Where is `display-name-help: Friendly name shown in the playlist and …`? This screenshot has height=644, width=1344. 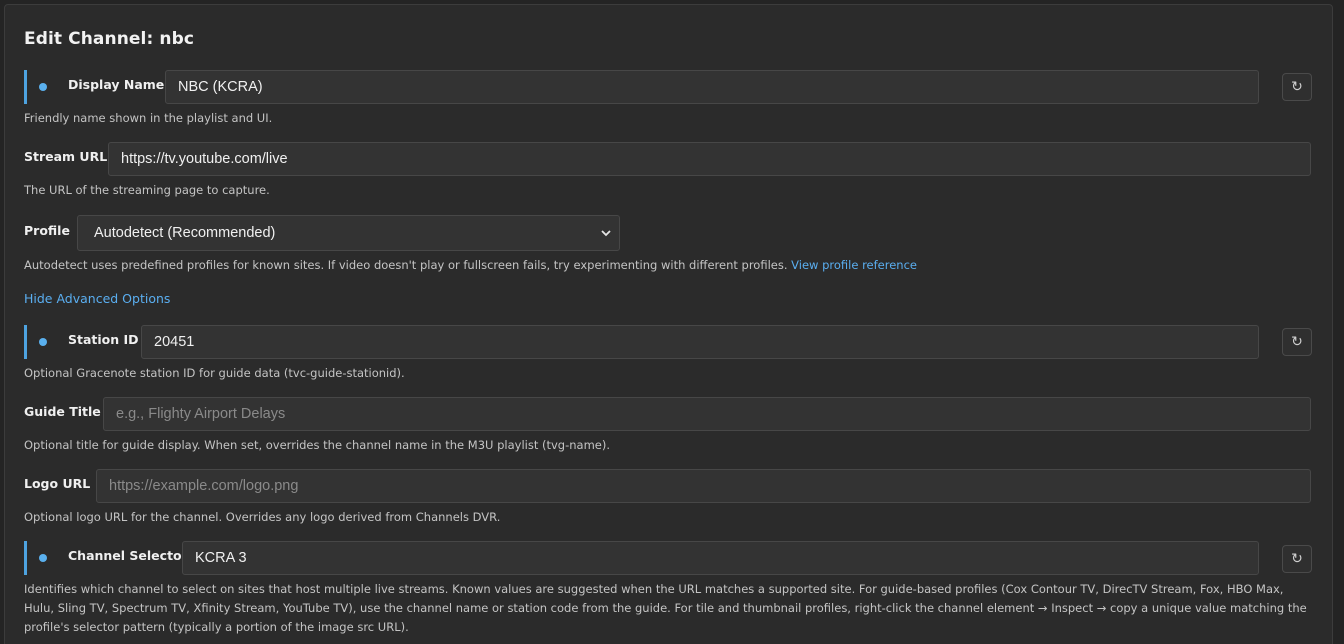
display-name-help: Friendly name shown in the playlist and … is located at coordinates (148, 118).